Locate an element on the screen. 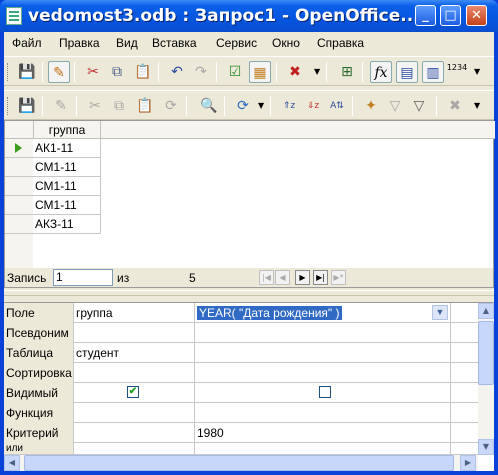 The height and width of the screenshot is (475, 498). sort-icon: A⇅ is located at coordinates (337, 106).